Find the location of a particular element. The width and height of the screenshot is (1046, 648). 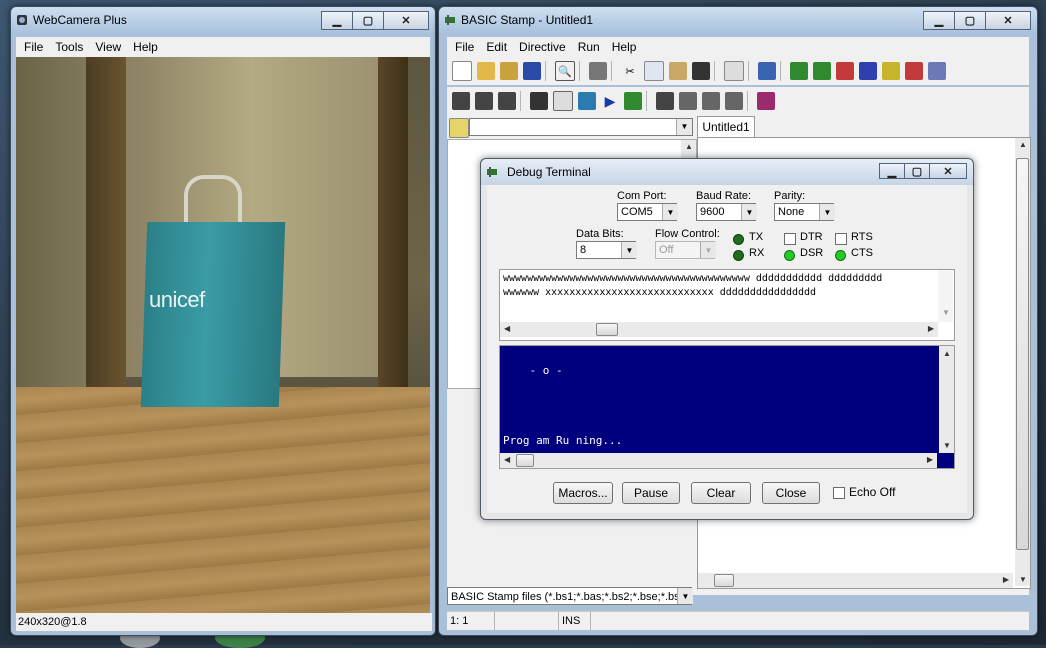

maximize-icon: ▢ is located at coordinates (970, 21).